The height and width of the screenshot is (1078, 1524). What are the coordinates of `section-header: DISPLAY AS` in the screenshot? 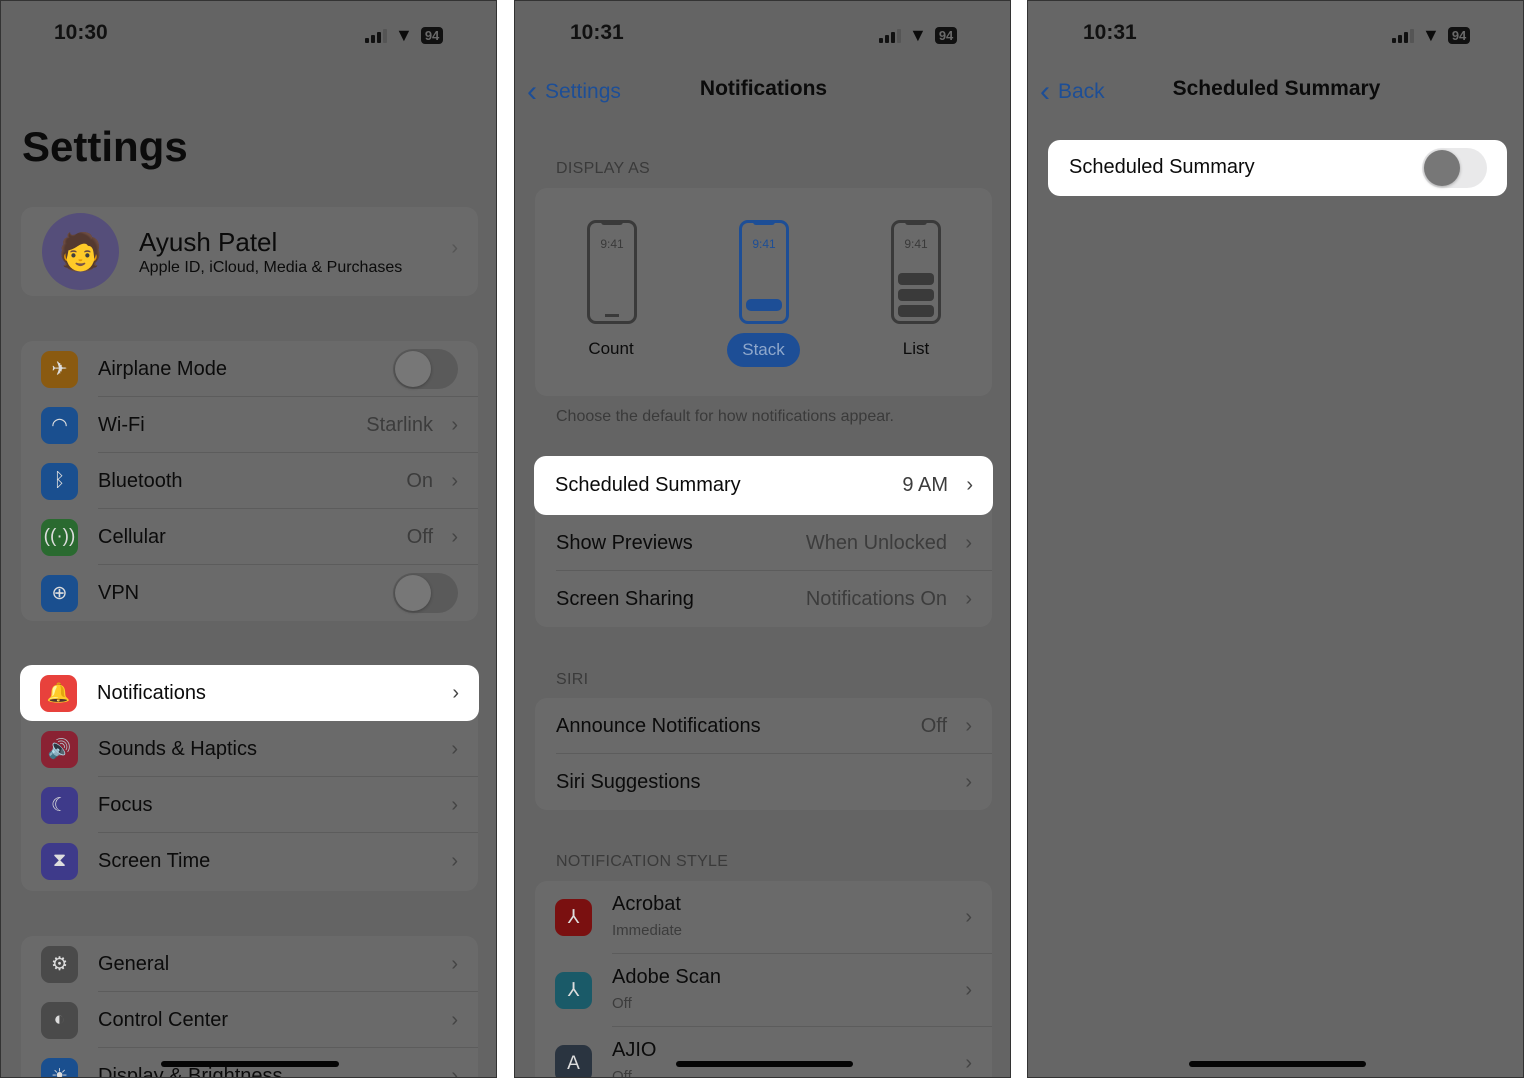 It's located at (603, 168).